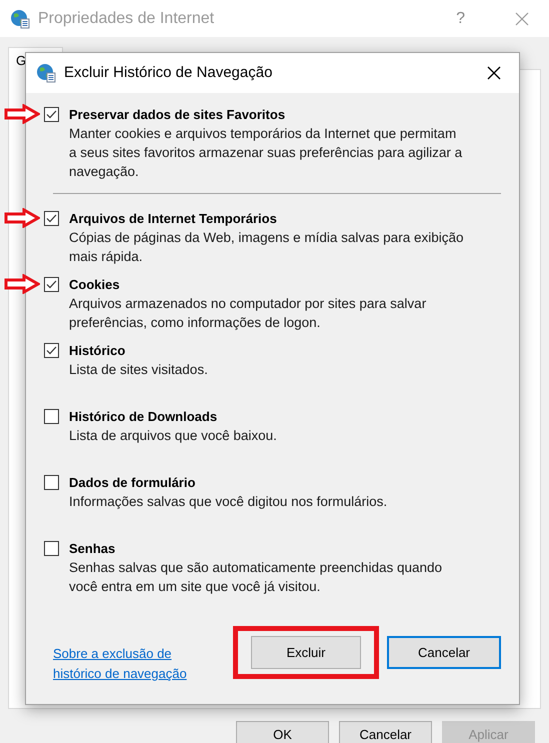  What do you see at coordinates (97, 351) in the screenshot?
I see `option-label: Histórico` at bounding box center [97, 351].